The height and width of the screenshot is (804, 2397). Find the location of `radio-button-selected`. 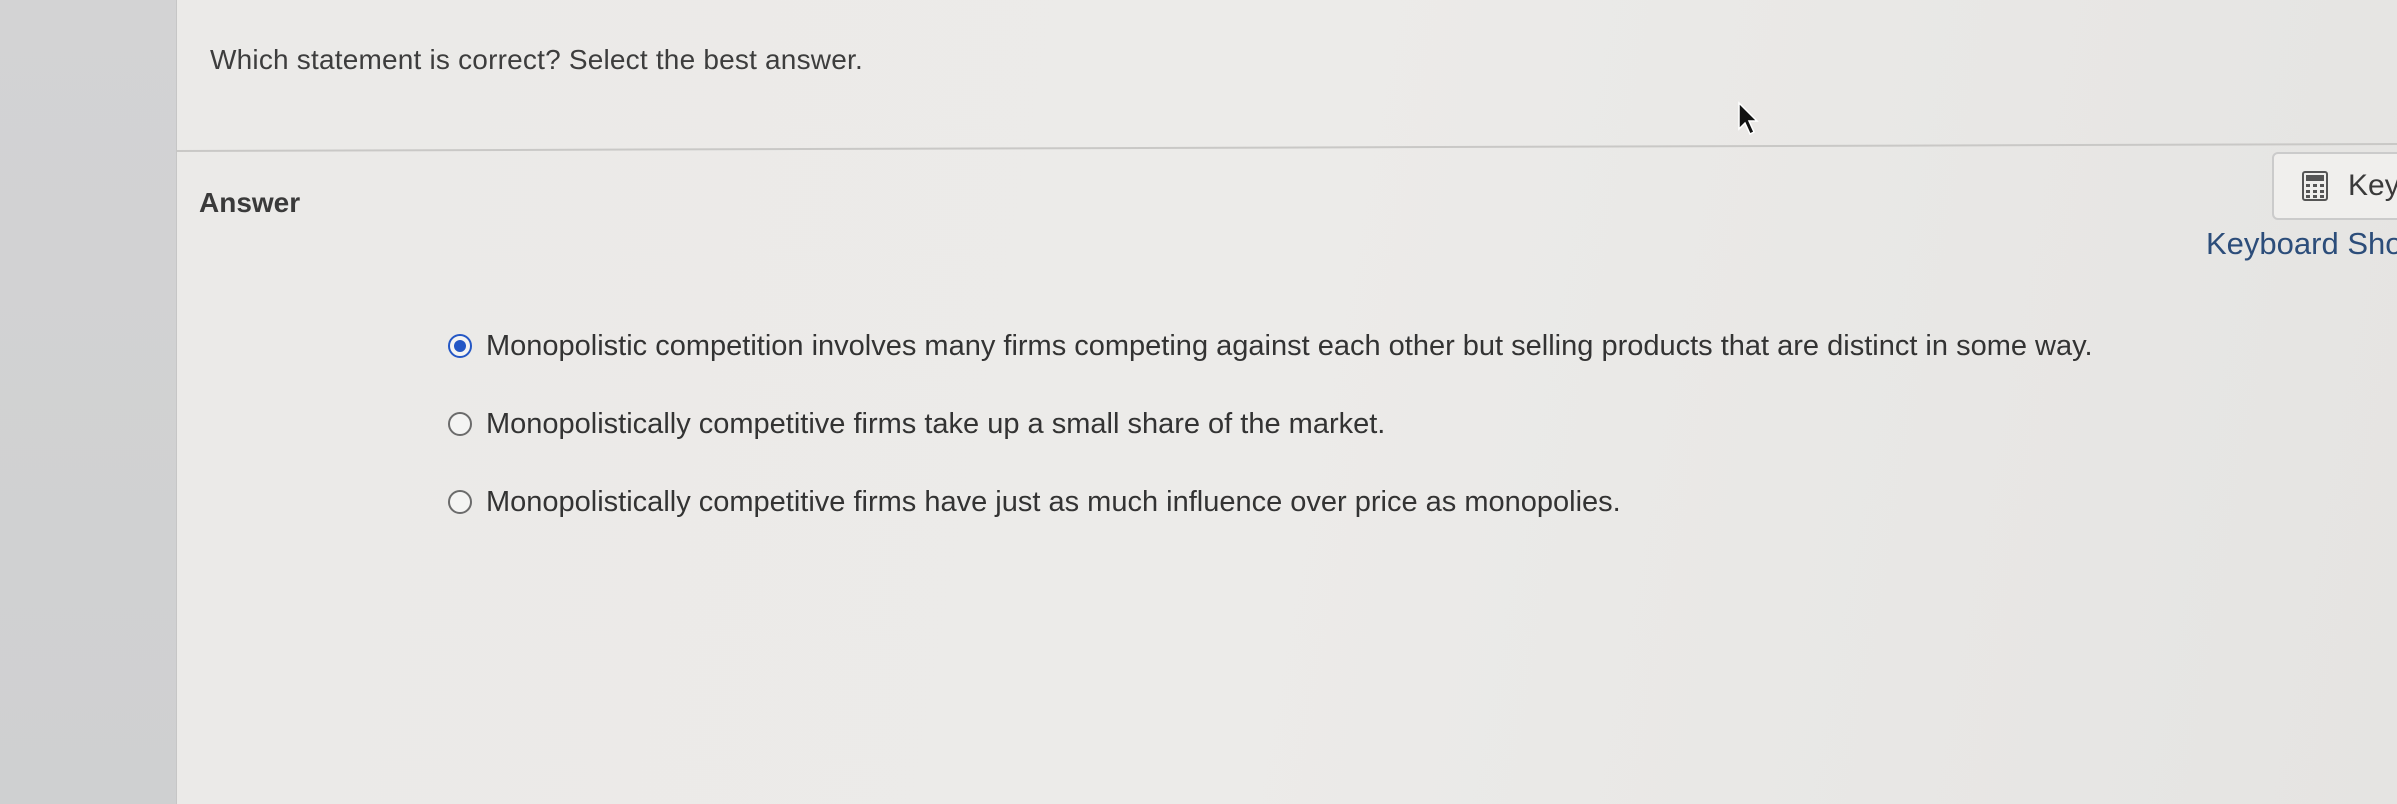

radio-button-selected is located at coordinates (460, 346).